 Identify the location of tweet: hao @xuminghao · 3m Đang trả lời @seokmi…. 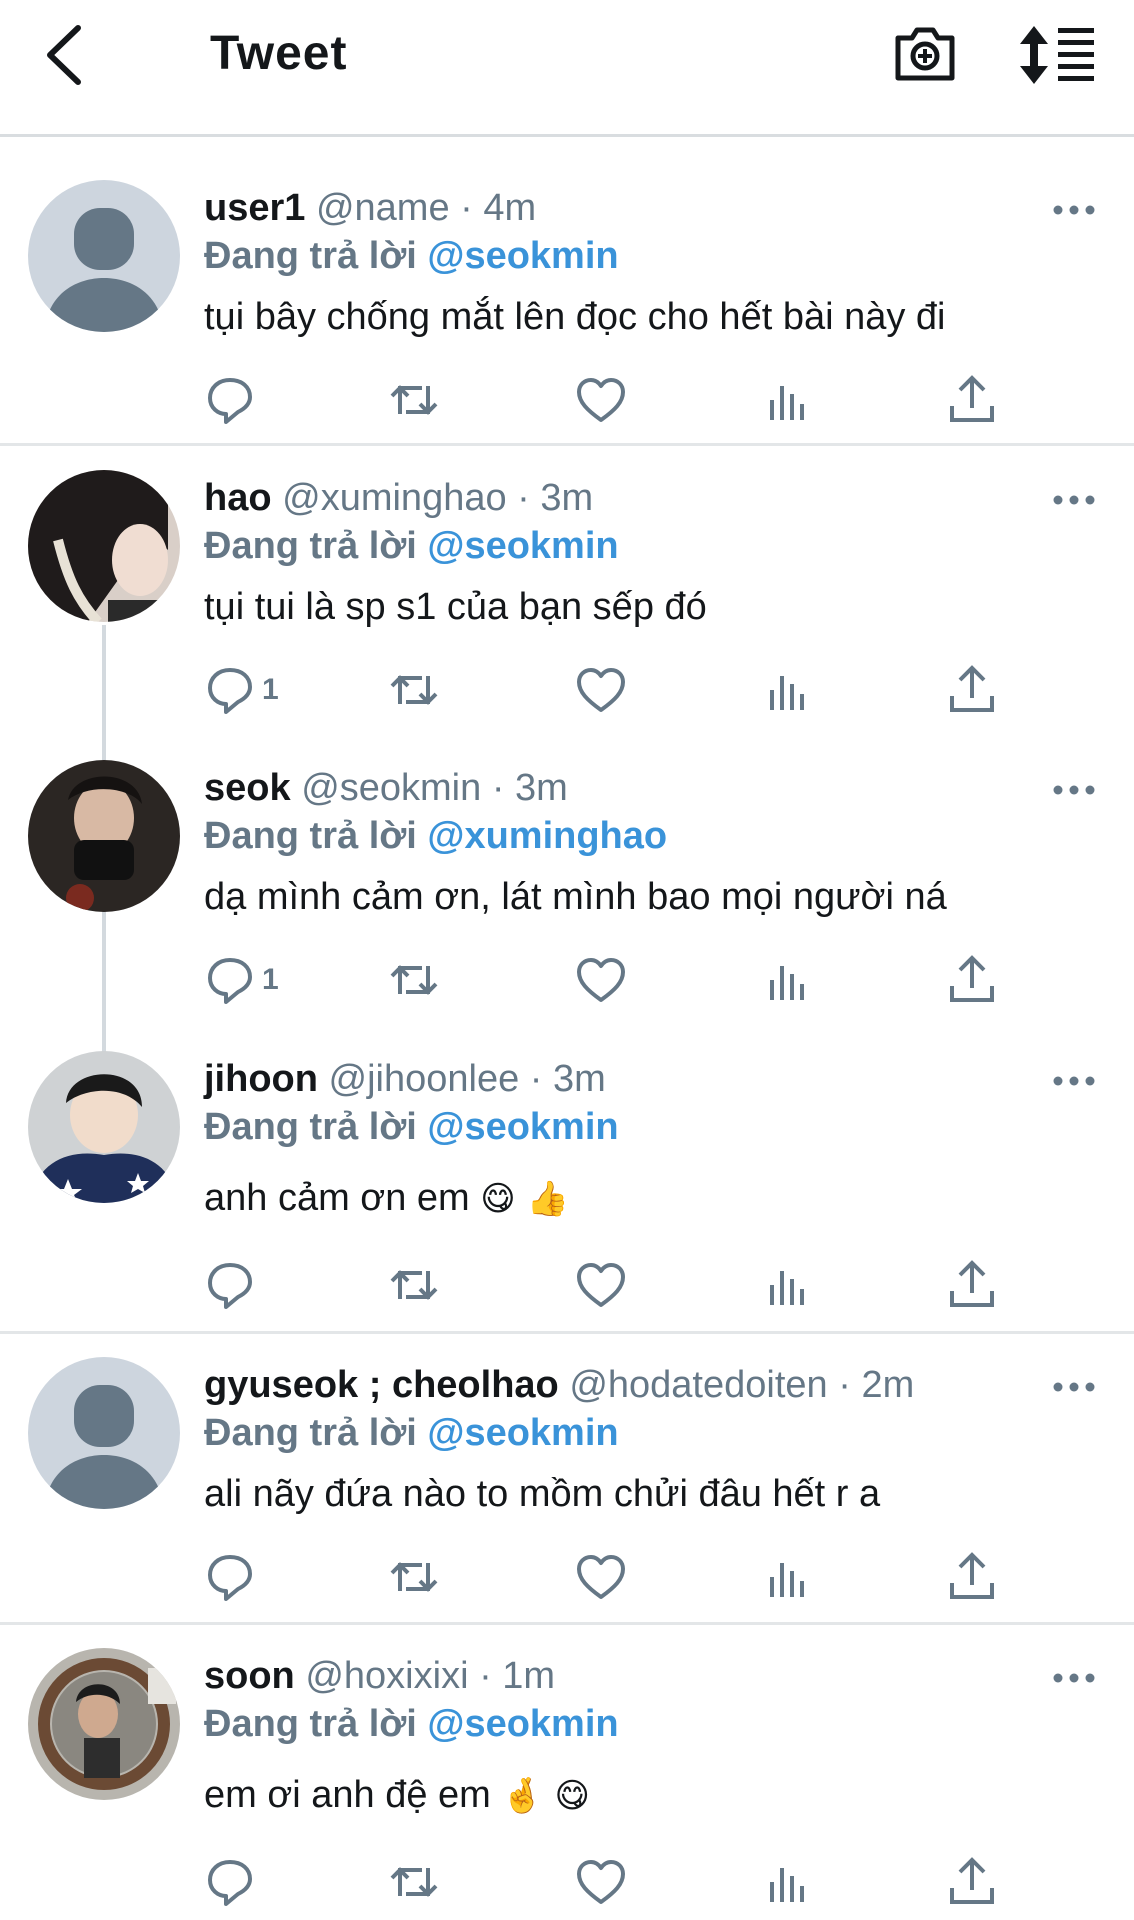
(567, 610).